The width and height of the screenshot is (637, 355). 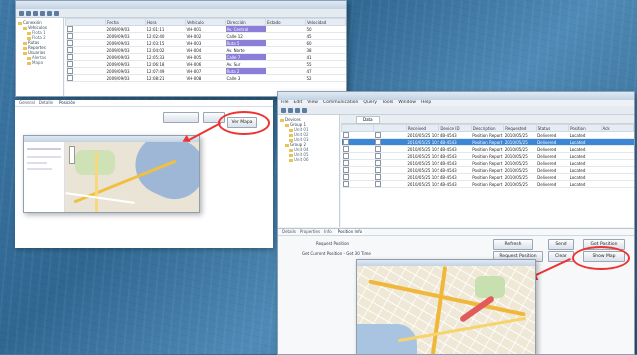 I want to click on menu-item: Communication, so click(x=340, y=102).